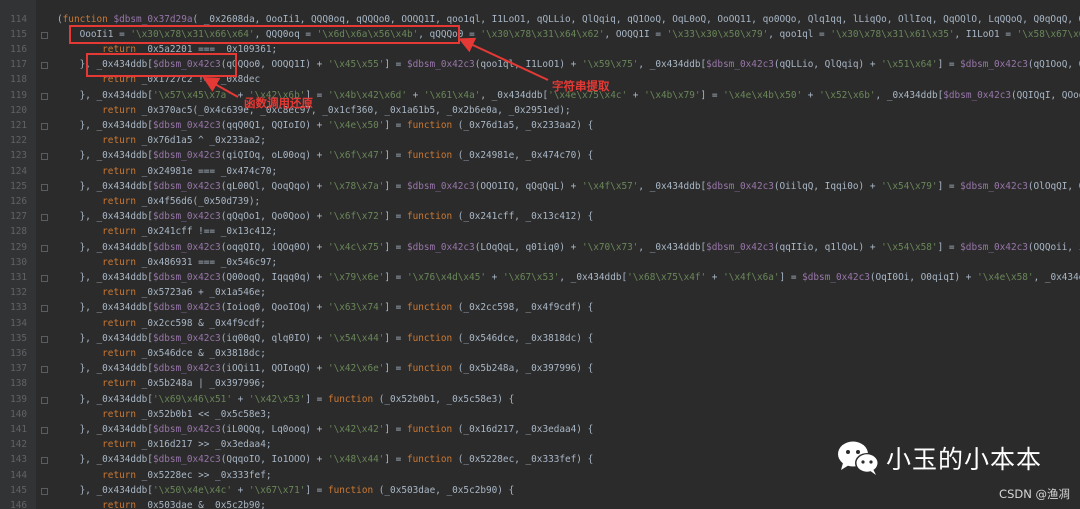  What do you see at coordinates (274, 217) in the screenshot?
I see `code-token: (qQqOo1, Qo0Qoo) +` at bounding box center [274, 217].